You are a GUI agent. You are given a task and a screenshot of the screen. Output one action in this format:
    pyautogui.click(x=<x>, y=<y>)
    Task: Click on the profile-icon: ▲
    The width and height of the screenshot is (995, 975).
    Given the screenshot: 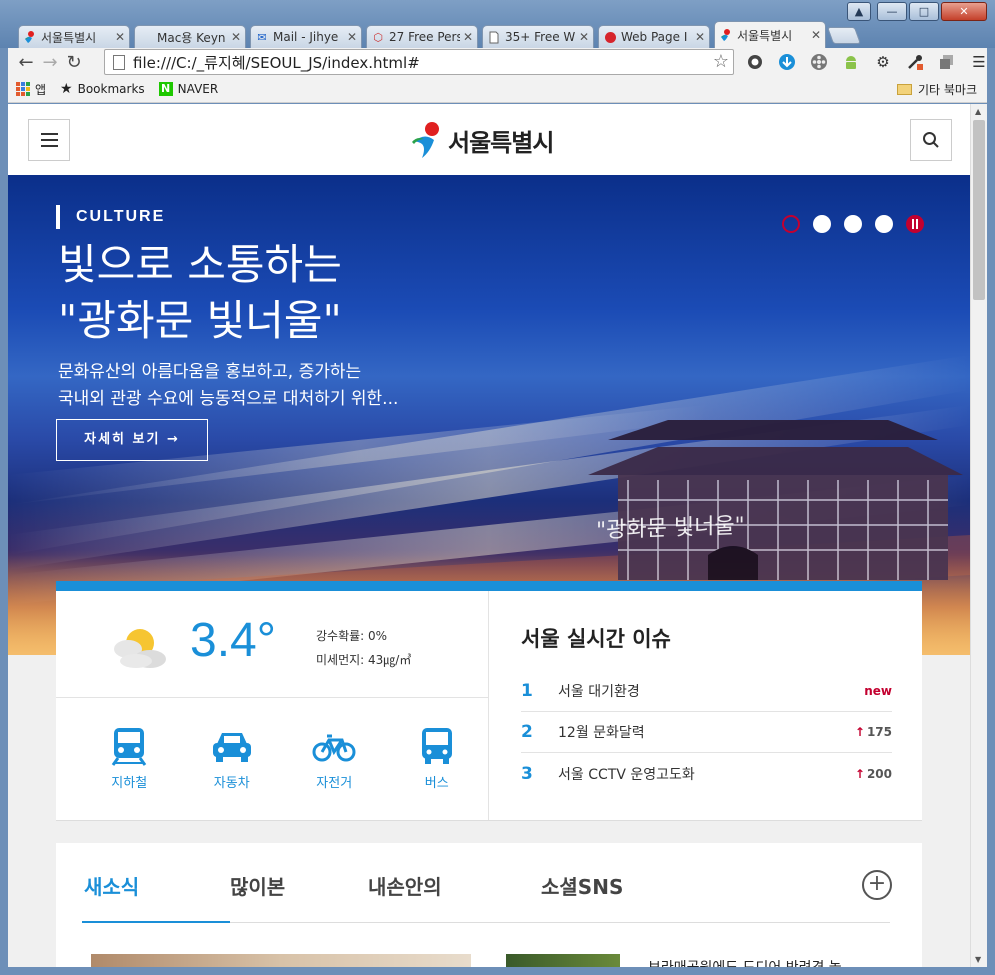 What is the action you would take?
    pyautogui.click(x=859, y=11)
    